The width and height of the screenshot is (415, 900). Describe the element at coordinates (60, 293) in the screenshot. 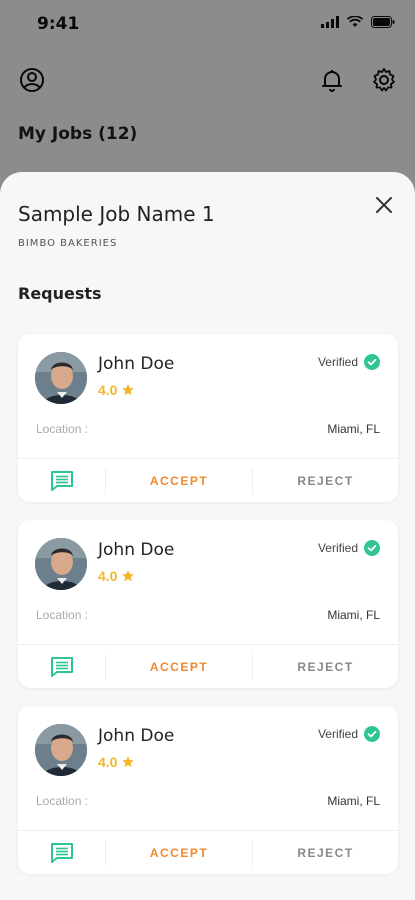

I see `requests-heading: Requests` at that location.